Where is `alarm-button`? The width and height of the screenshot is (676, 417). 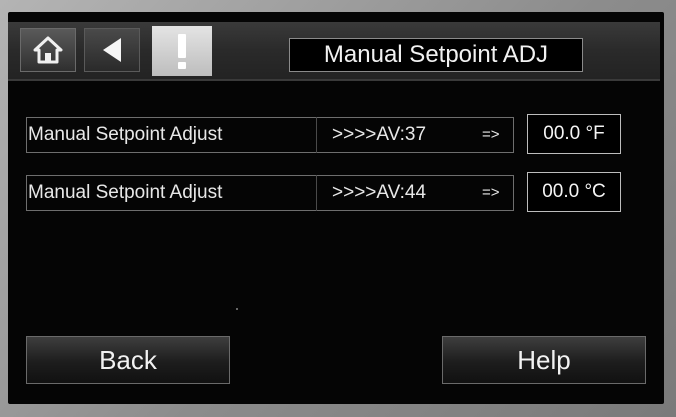 alarm-button is located at coordinates (182, 51).